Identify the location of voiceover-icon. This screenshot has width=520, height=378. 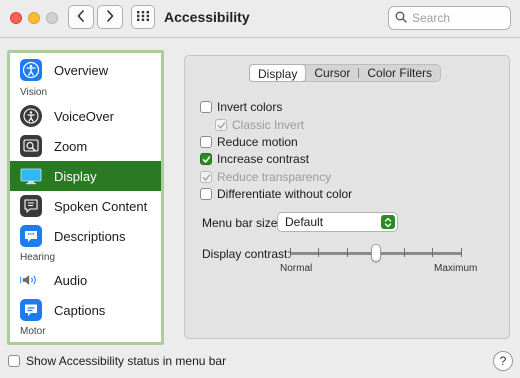
(31, 116).